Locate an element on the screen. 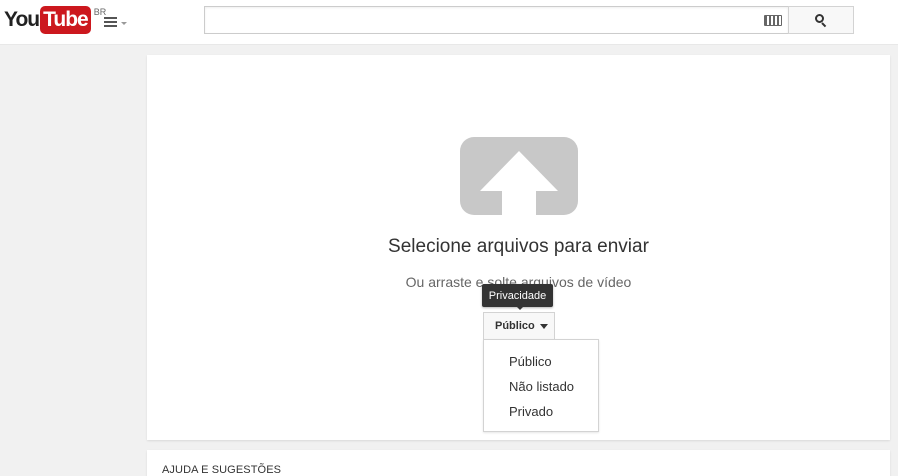  hamburger-menu-icon is located at coordinates (110, 22).